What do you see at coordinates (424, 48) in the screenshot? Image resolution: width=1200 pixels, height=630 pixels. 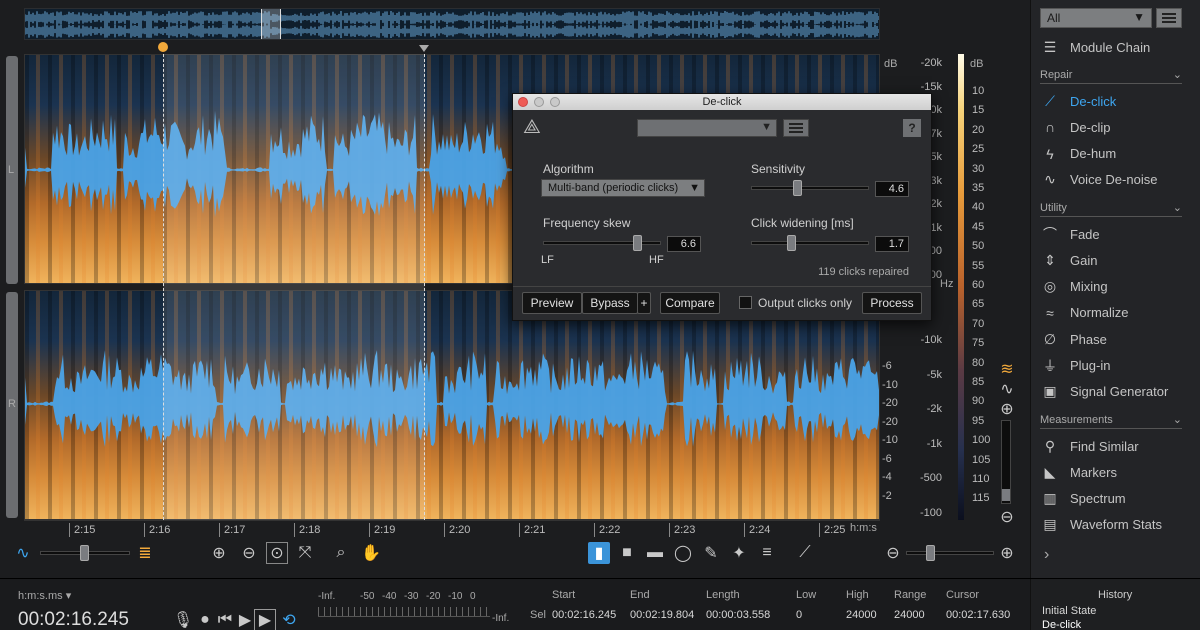 I see `selection-end-marker` at bounding box center [424, 48].